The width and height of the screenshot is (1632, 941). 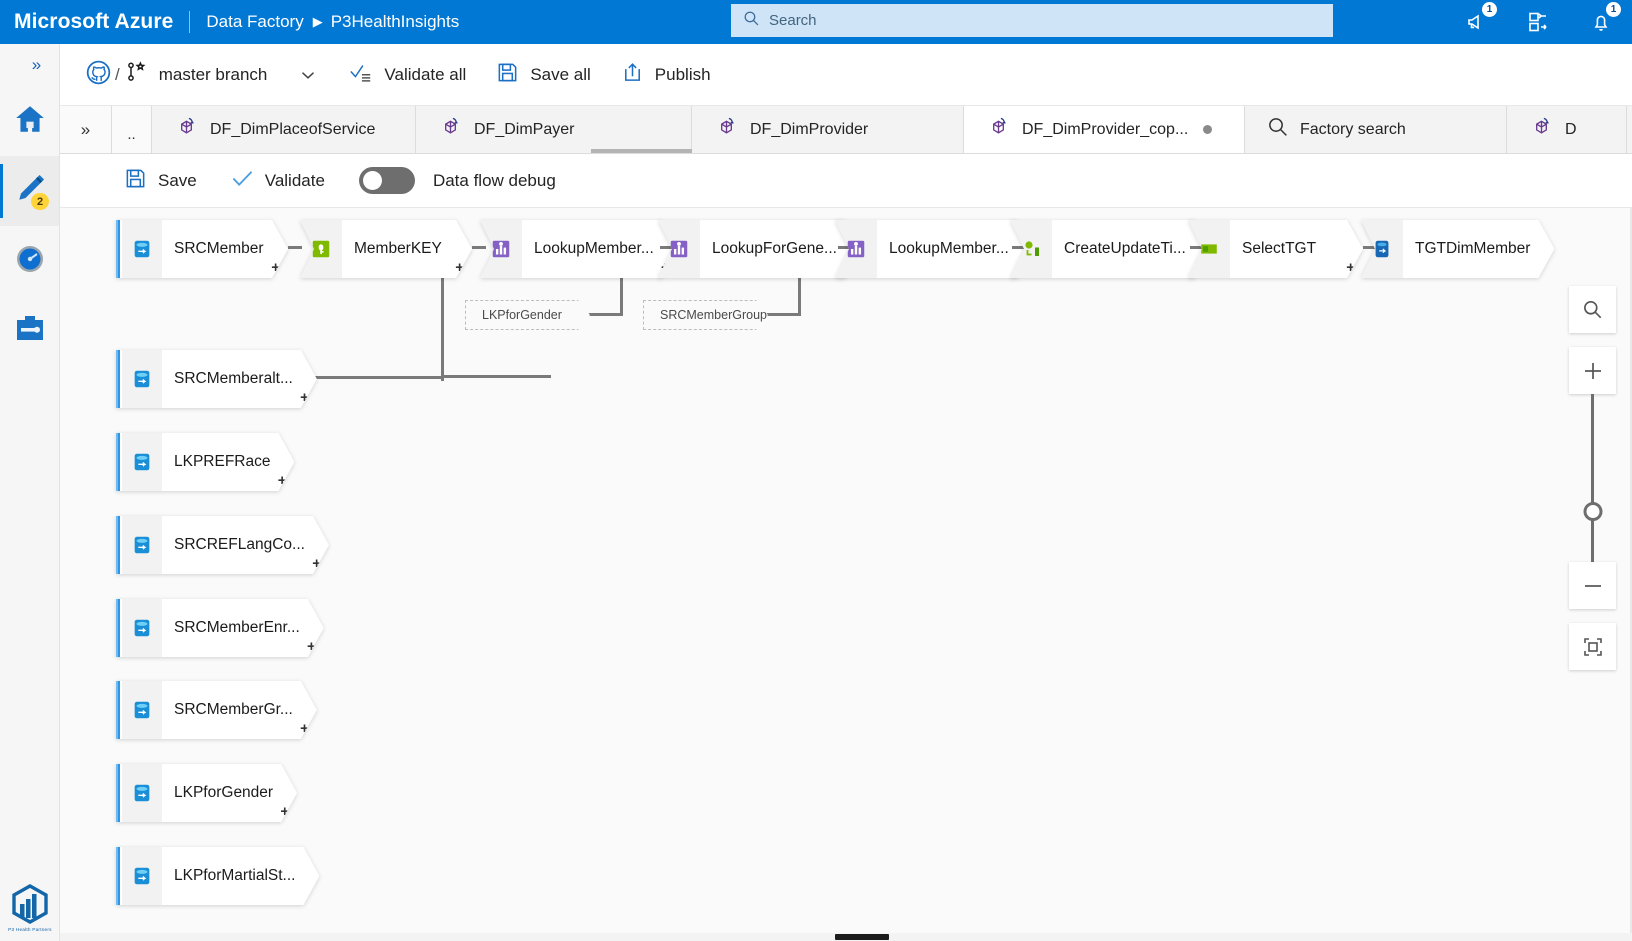 What do you see at coordinates (1592, 309) in the screenshot?
I see `canvas-search-icon` at bounding box center [1592, 309].